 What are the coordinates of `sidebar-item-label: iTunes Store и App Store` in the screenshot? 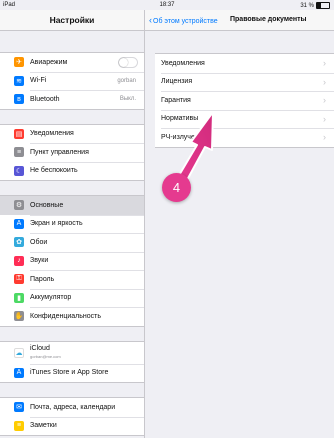 It's located at (69, 373).